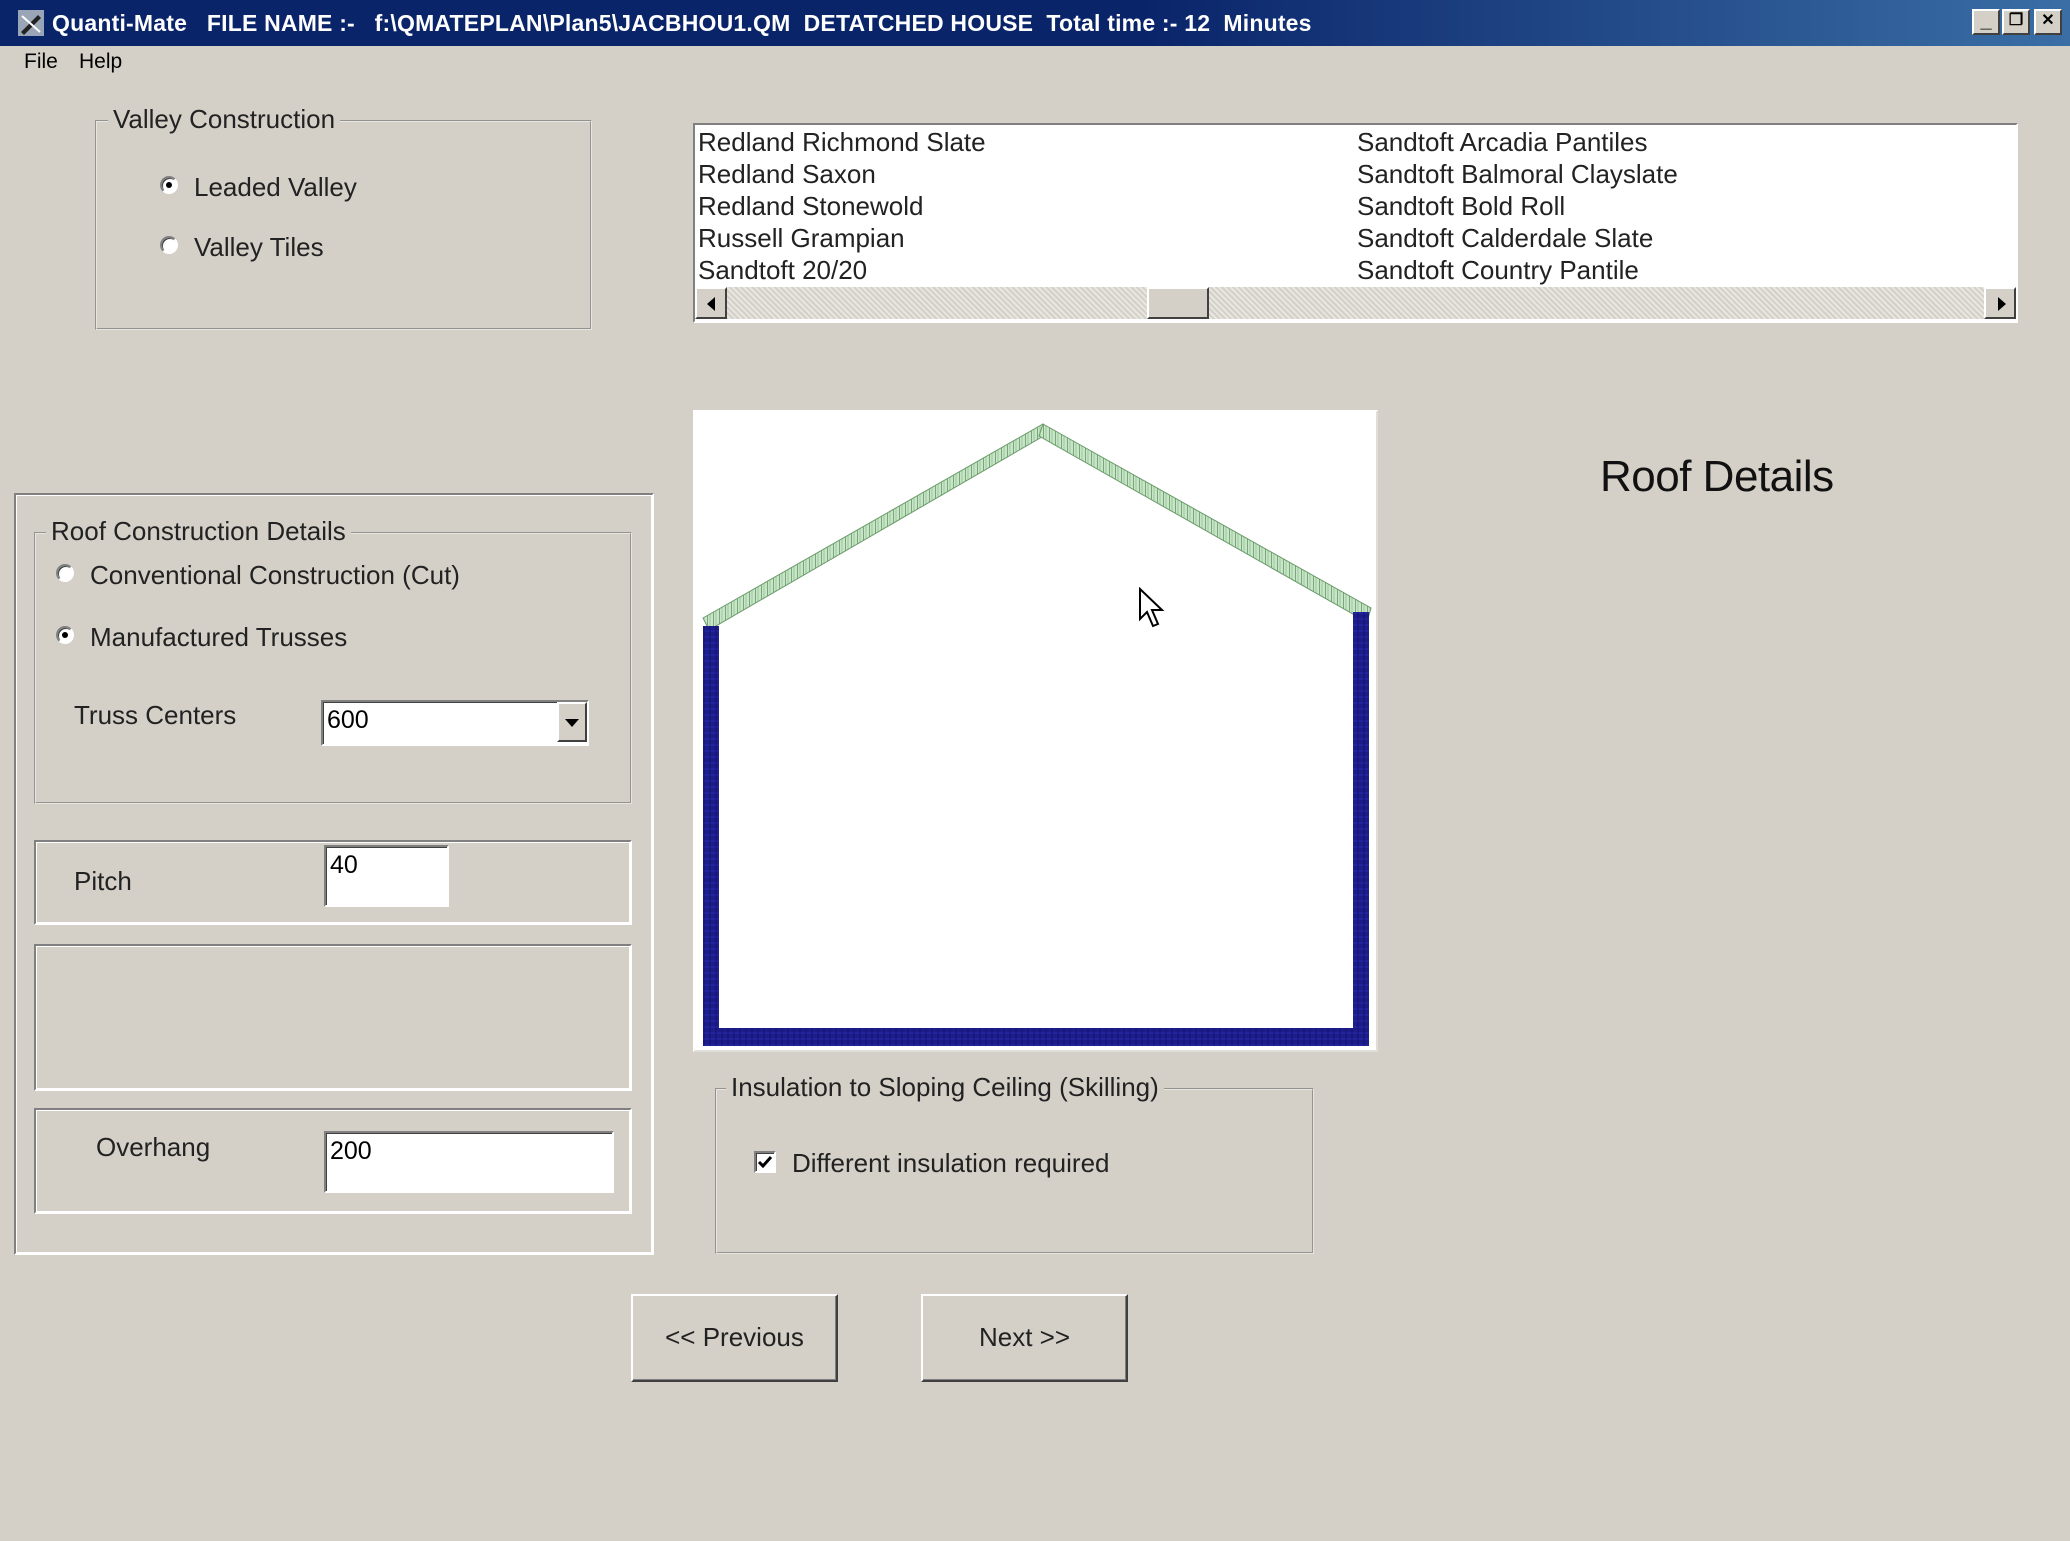 The width and height of the screenshot is (2070, 1541). What do you see at coordinates (1361, 829) in the screenshot?
I see `right-wall` at bounding box center [1361, 829].